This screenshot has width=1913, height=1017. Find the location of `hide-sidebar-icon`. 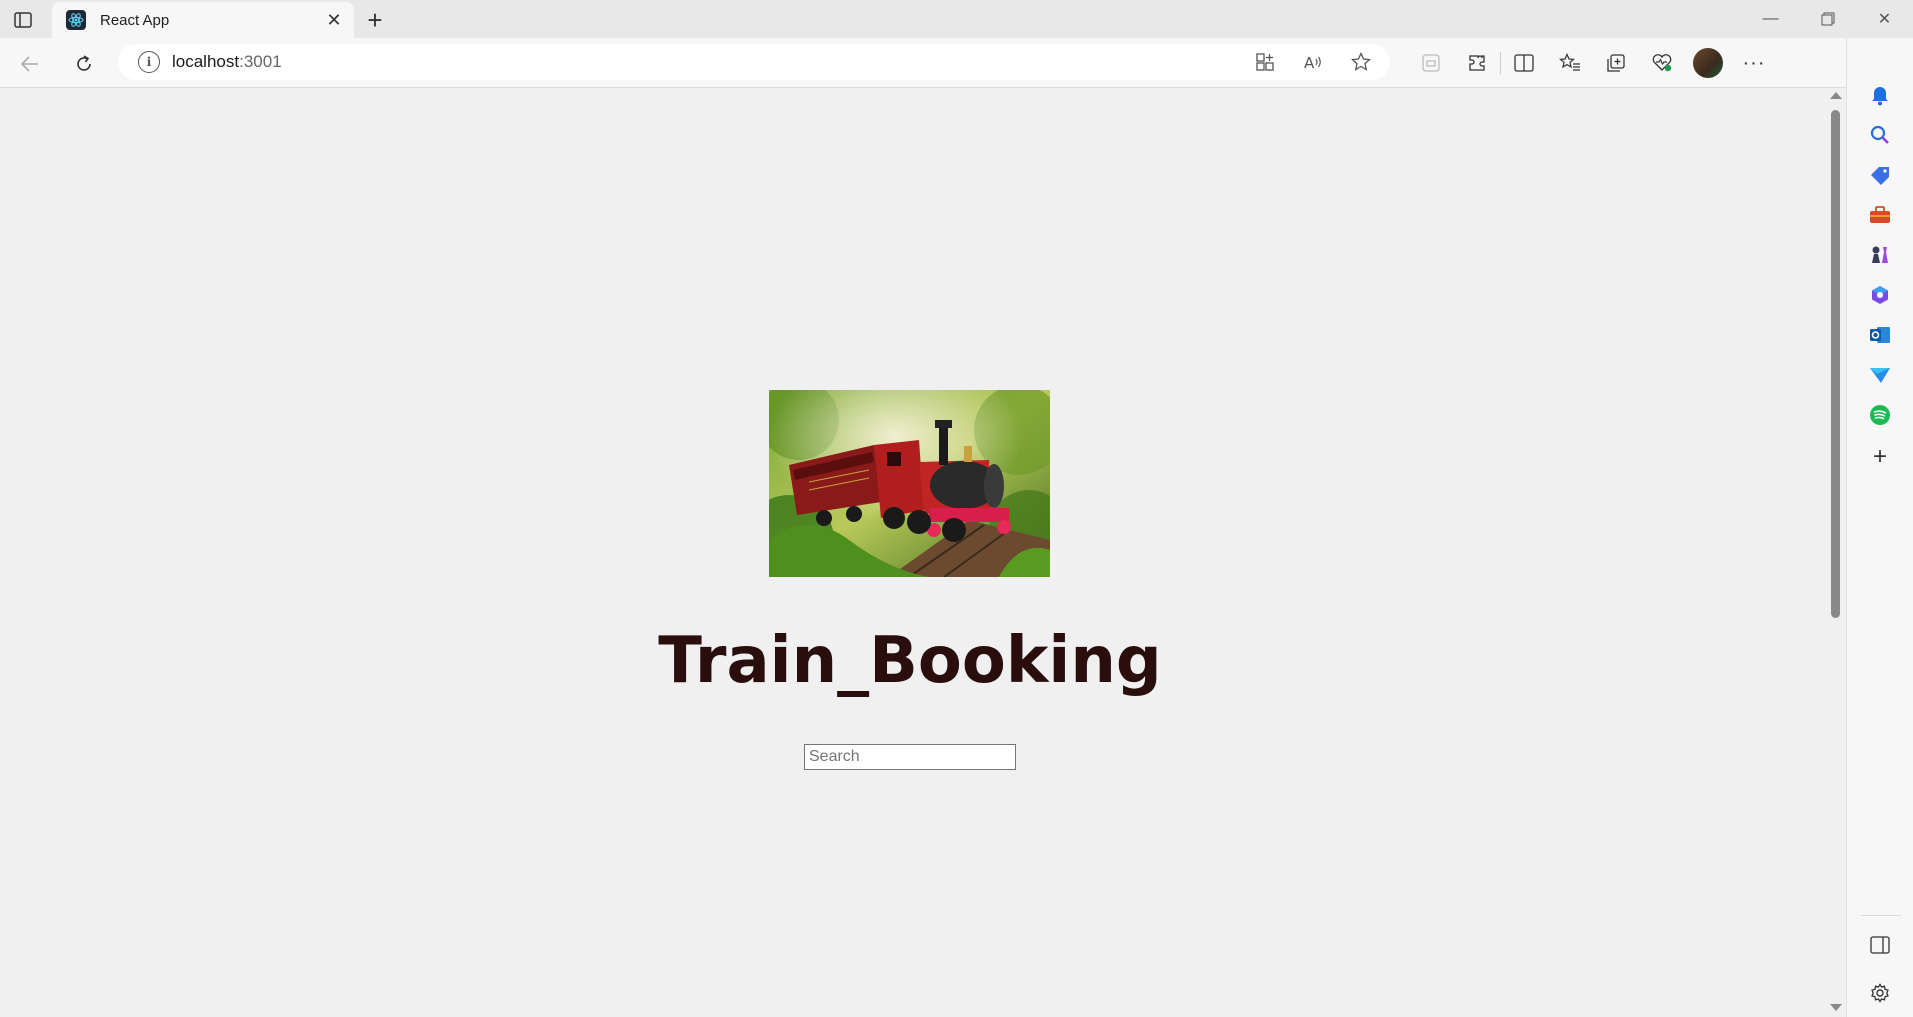

hide-sidebar-icon is located at coordinates (1880, 945).